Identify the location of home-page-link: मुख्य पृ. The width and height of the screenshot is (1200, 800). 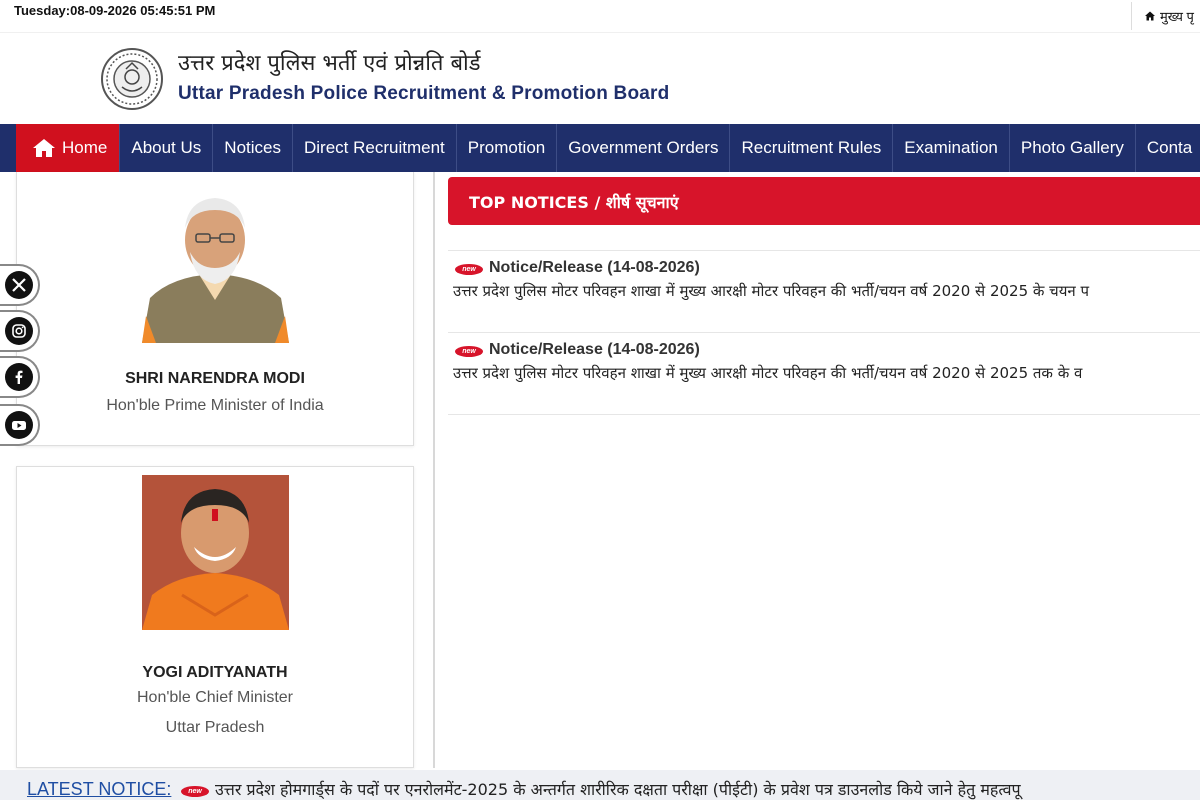
(1162, 16).